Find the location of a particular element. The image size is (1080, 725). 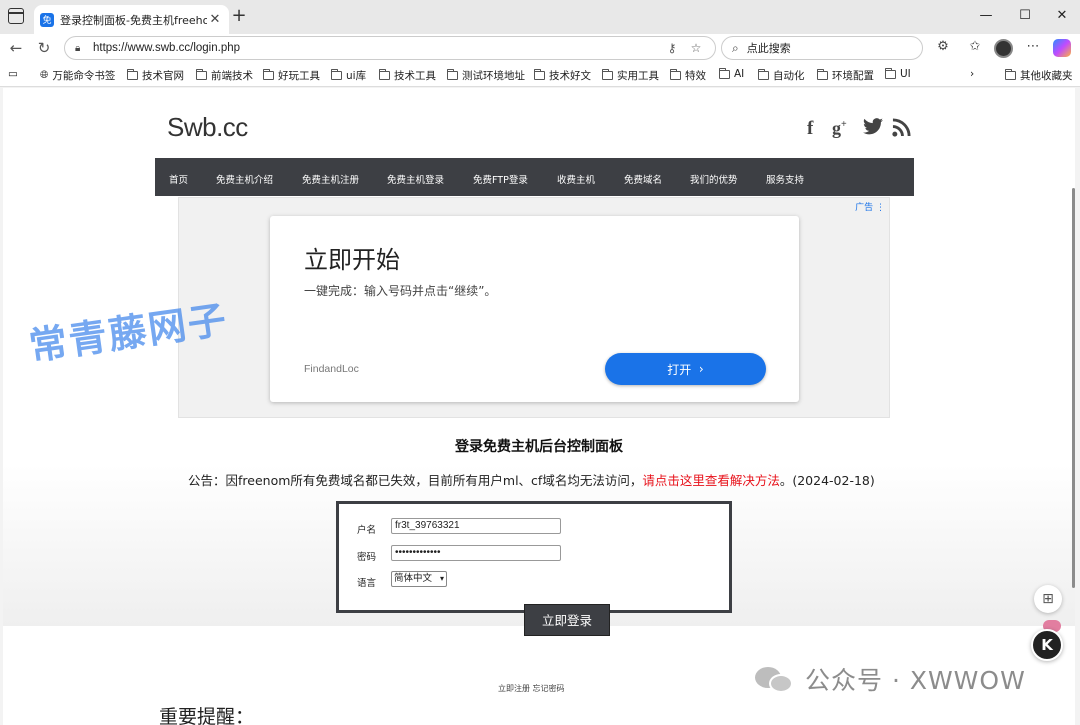

ad-title: 立即开始 is located at coordinates (352, 260).